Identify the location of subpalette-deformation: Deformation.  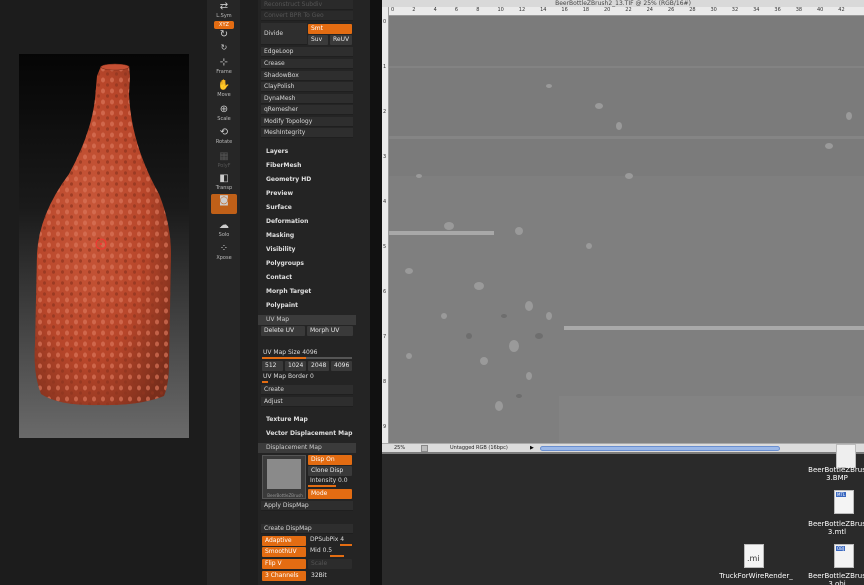
(287, 222).